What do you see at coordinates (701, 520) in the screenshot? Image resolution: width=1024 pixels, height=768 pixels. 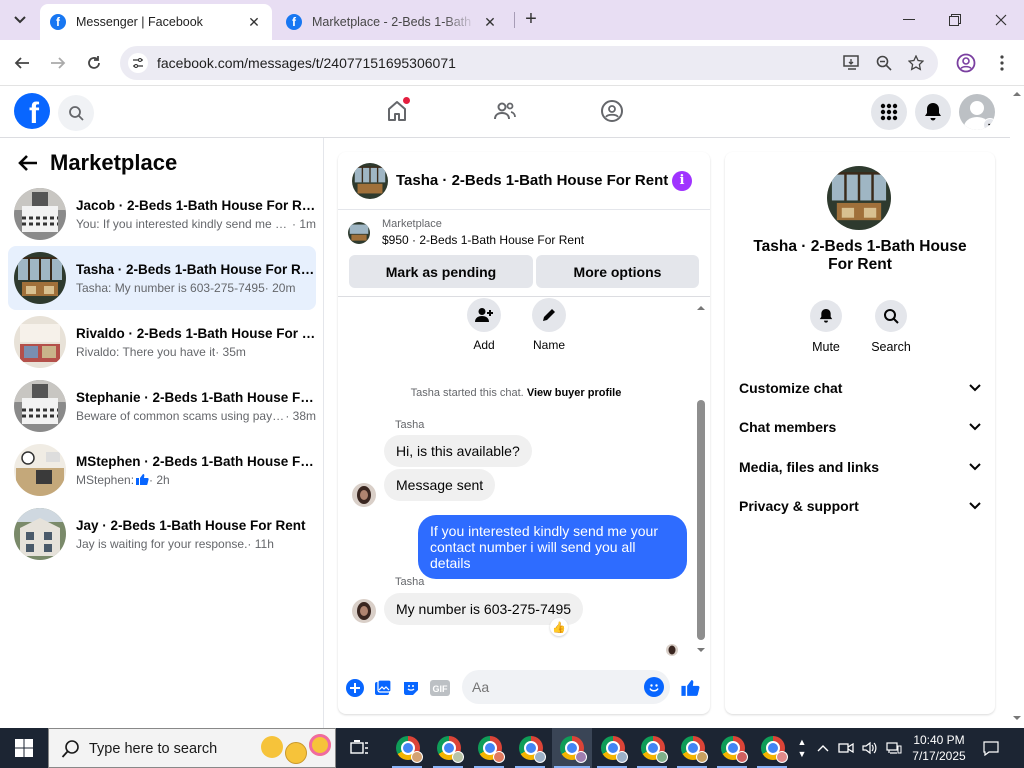 I see `scrollbar-thumb` at bounding box center [701, 520].